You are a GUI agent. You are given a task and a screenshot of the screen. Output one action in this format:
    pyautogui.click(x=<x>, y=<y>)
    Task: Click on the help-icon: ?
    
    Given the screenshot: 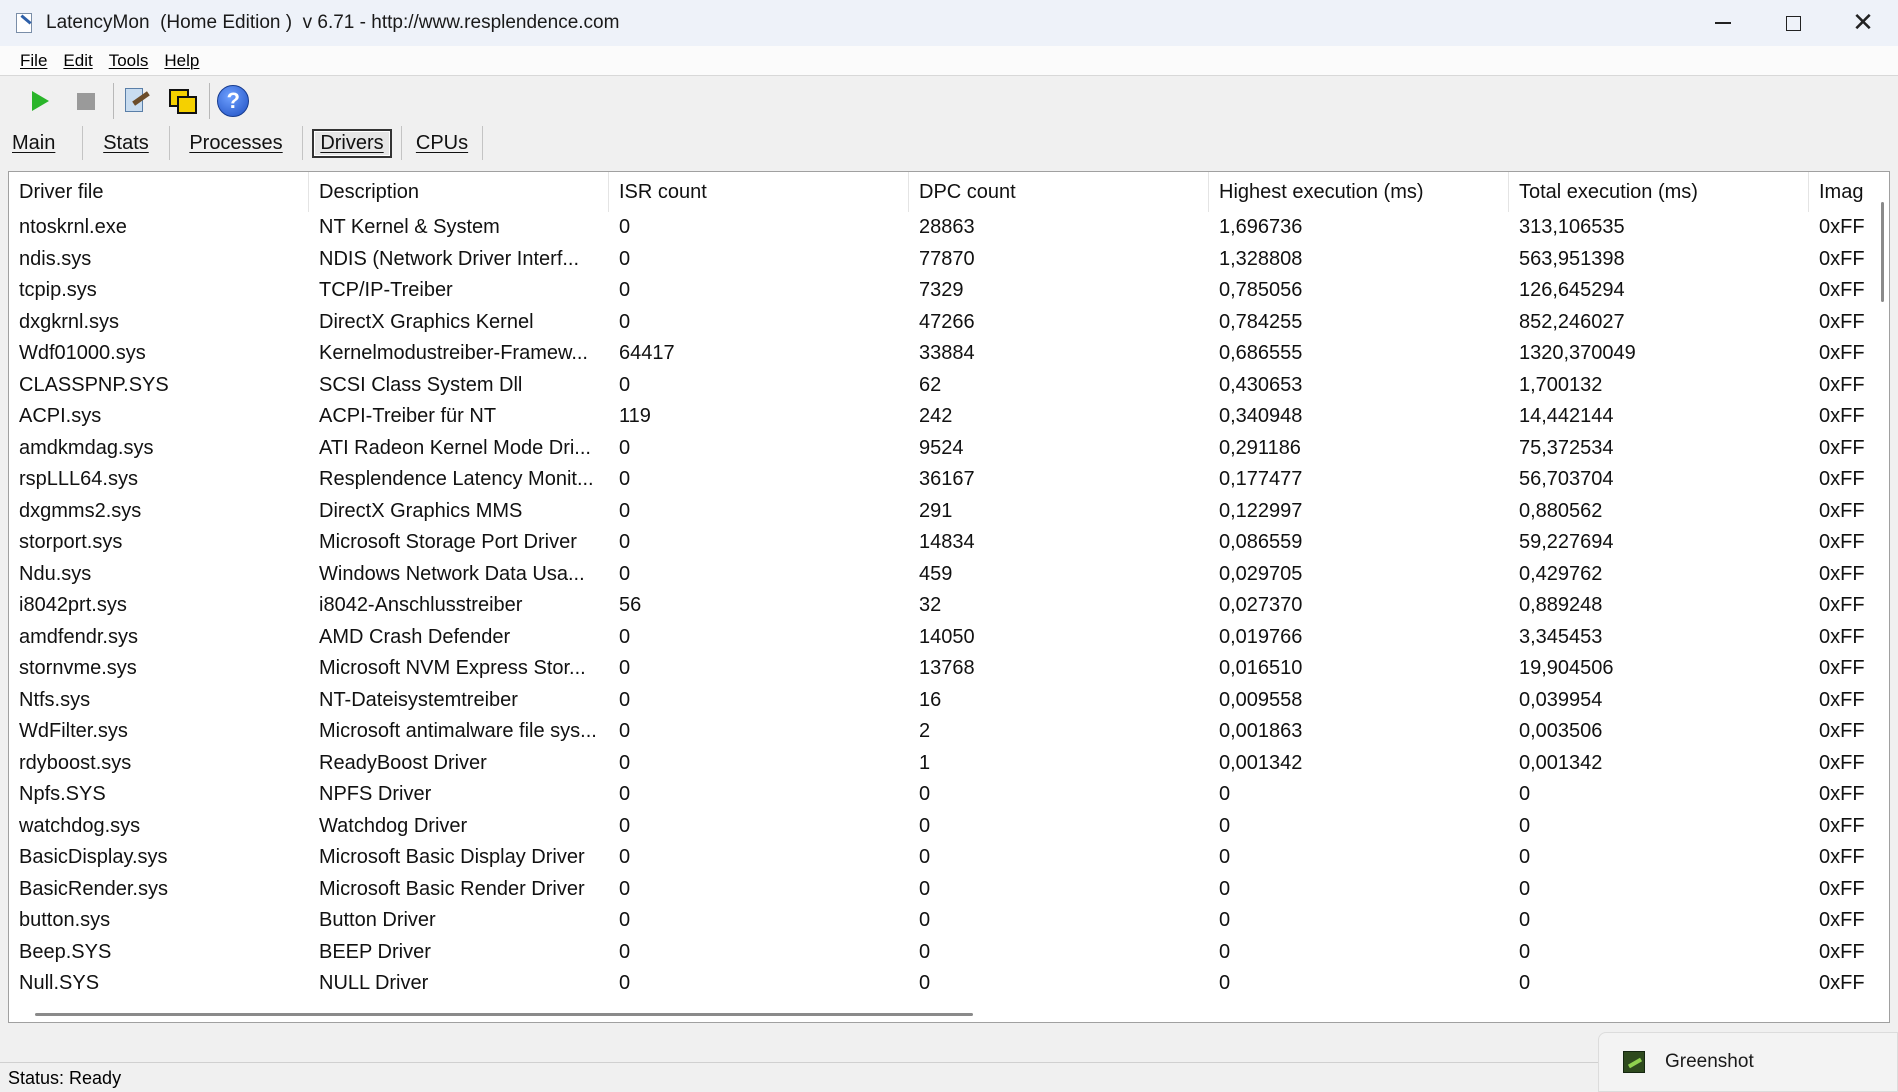 What is the action you would take?
    pyautogui.click(x=233, y=101)
    